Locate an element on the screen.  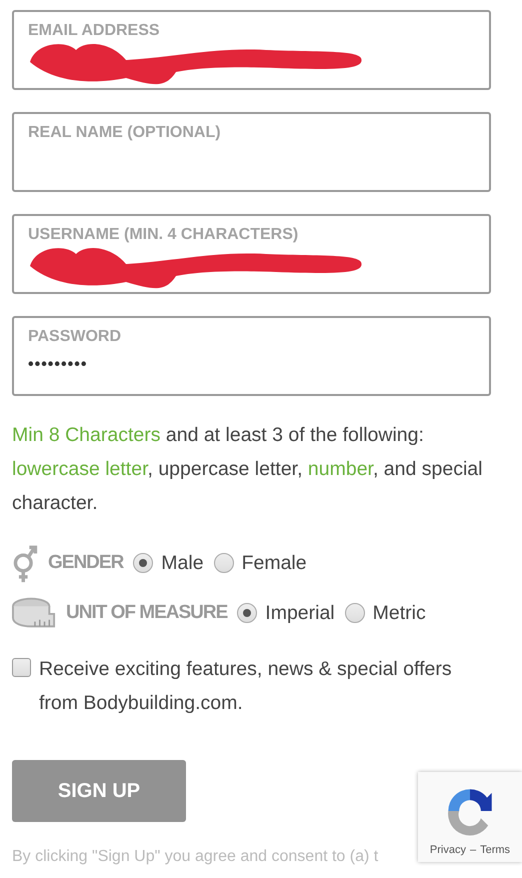
disclaimer-text: By clicking "Sign Up" you agree and consent to (a) t is located at coordinates (195, 857).